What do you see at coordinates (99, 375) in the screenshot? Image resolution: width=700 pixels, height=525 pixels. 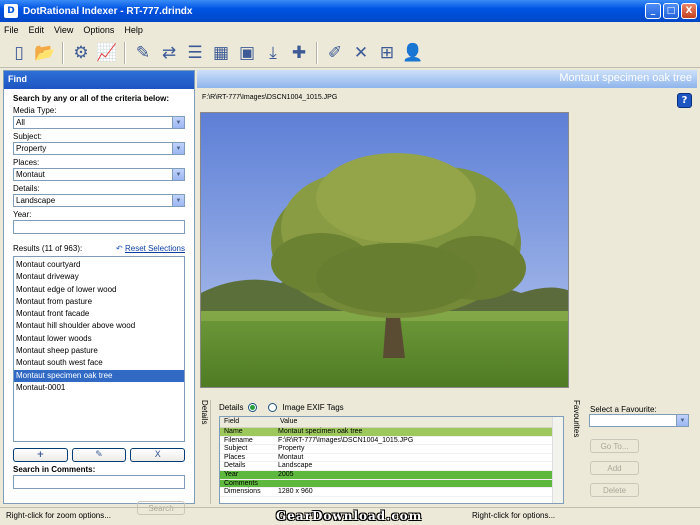 I see `list-item-selected: Montaut specimen oak tree` at bounding box center [99, 375].